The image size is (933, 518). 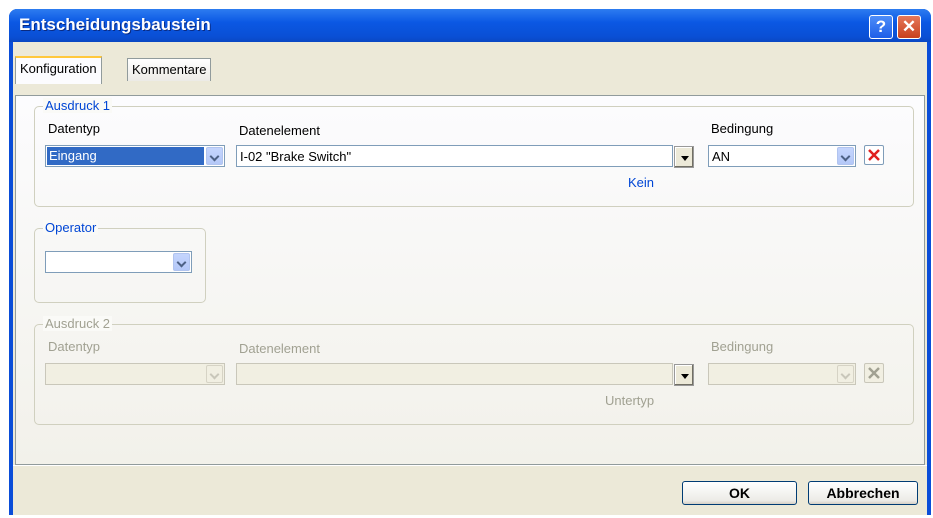 I want to click on element-value: I-02 "Brake Switch", so click(x=296, y=156).